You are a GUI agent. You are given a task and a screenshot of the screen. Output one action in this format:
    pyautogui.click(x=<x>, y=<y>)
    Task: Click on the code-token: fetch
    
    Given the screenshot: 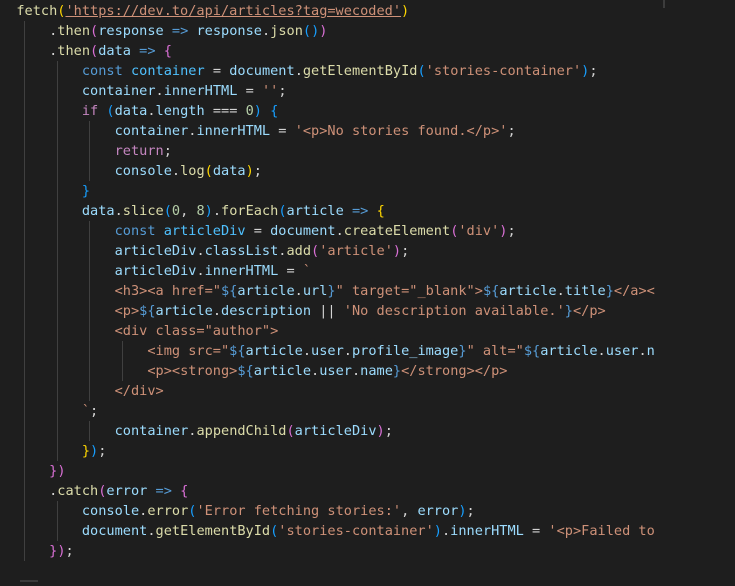 What is the action you would take?
    pyautogui.click(x=37, y=11)
    